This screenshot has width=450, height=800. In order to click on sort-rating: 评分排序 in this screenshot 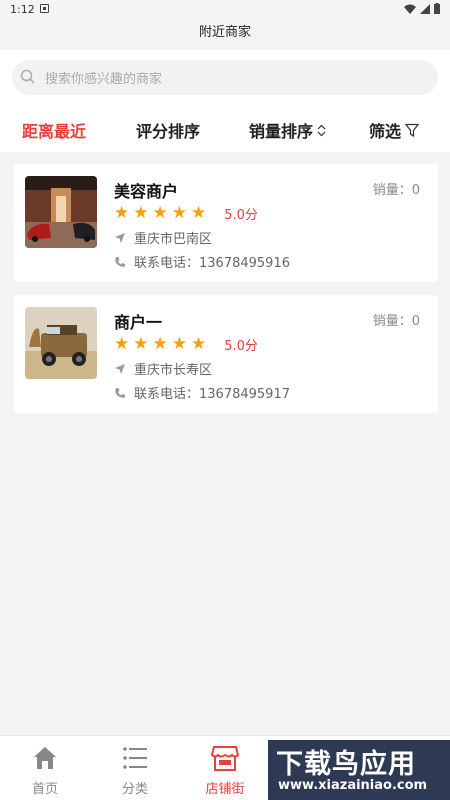, I will do `click(168, 130)`.